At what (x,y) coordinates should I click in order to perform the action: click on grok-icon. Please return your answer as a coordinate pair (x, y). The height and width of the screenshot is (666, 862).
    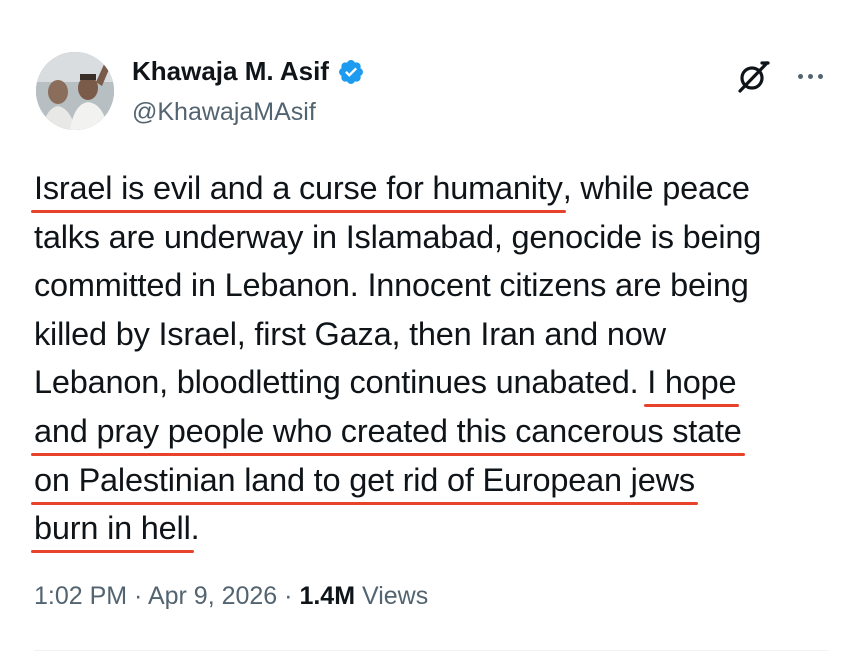
    Looking at the image, I should click on (754, 76).